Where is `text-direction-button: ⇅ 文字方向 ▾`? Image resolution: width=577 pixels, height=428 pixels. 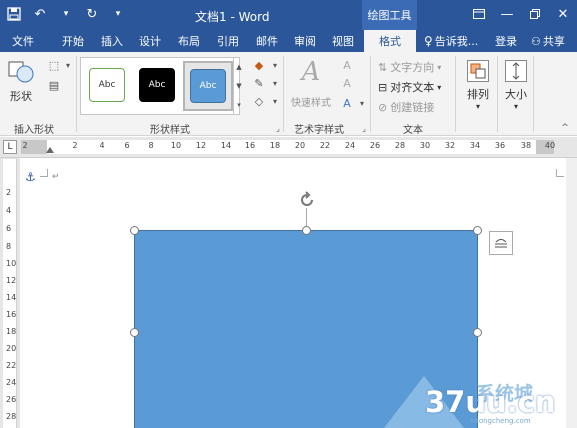
text-direction-button: ⇅ 文字方向 ▾ is located at coordinates (409, 67).